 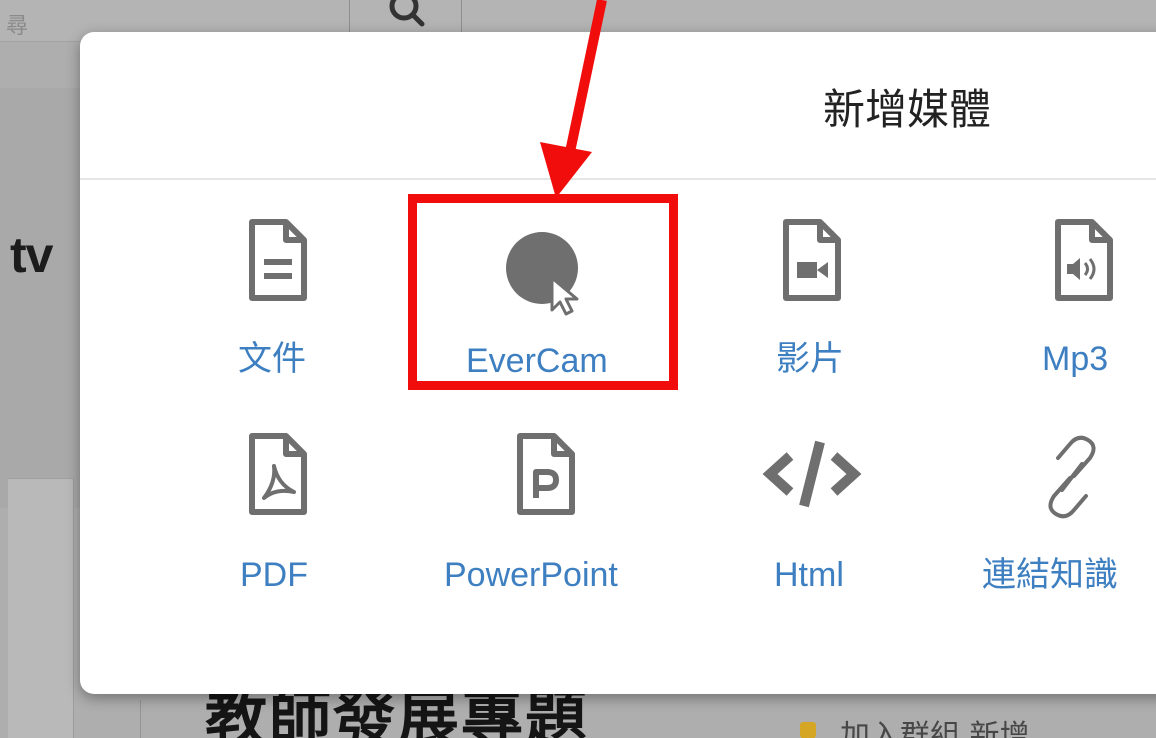 What do you see at coordinates (1050, 575) in the screenshot?
I see `media-item-label: 連結知識` at bounding box center [1050, 575].